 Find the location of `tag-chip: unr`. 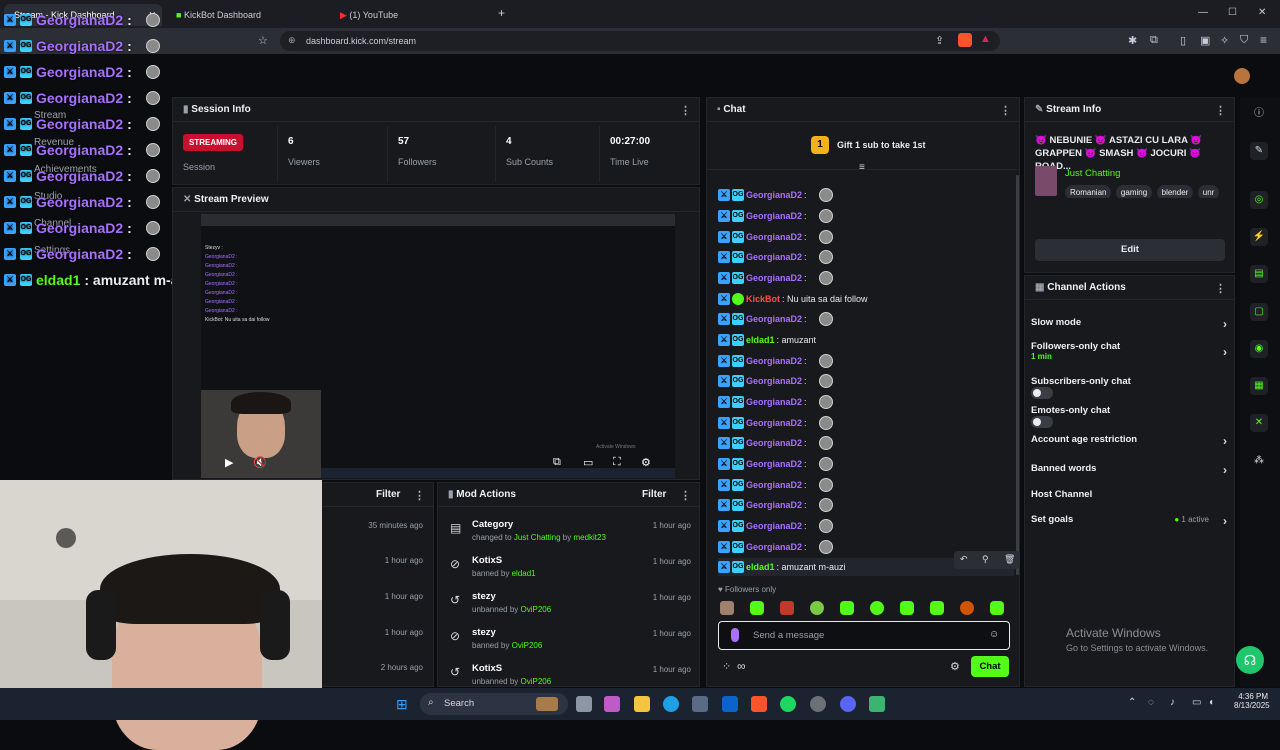

tag-chip: unr is located at coordinates (1208, 191).